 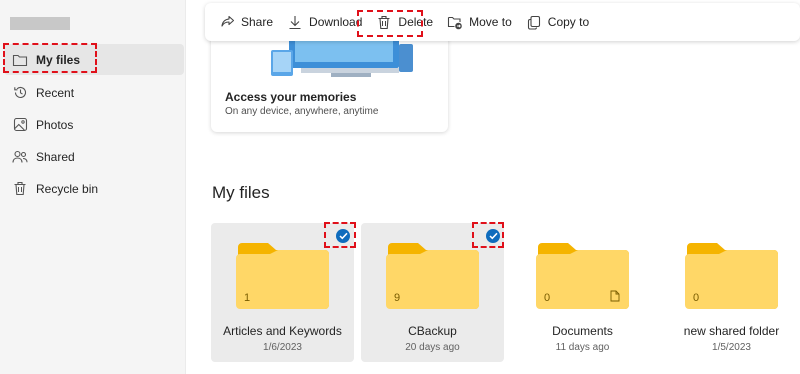 I want to click on folder-tile-articles-and-keywords: 1 Articles and Keywords 1/6/2023, so click(x=282, y=292).